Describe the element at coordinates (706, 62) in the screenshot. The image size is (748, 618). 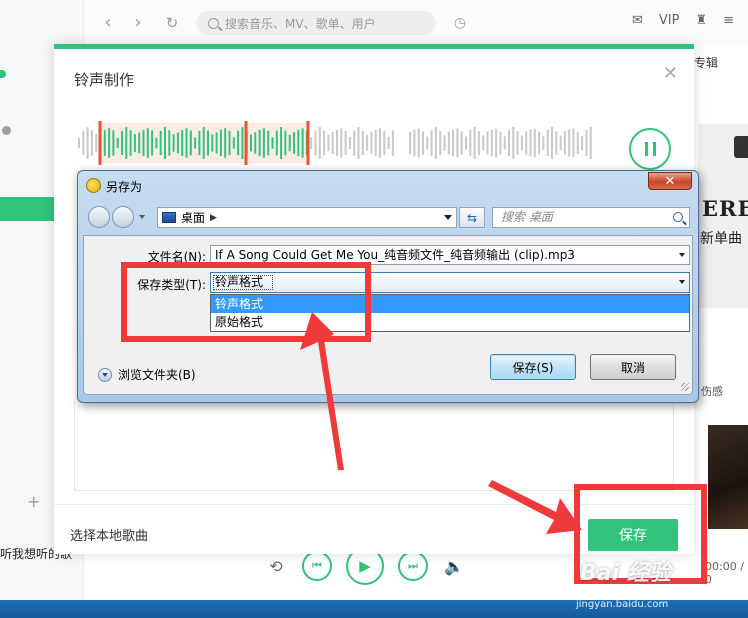
I see `album-tab: 专辑` at that location.